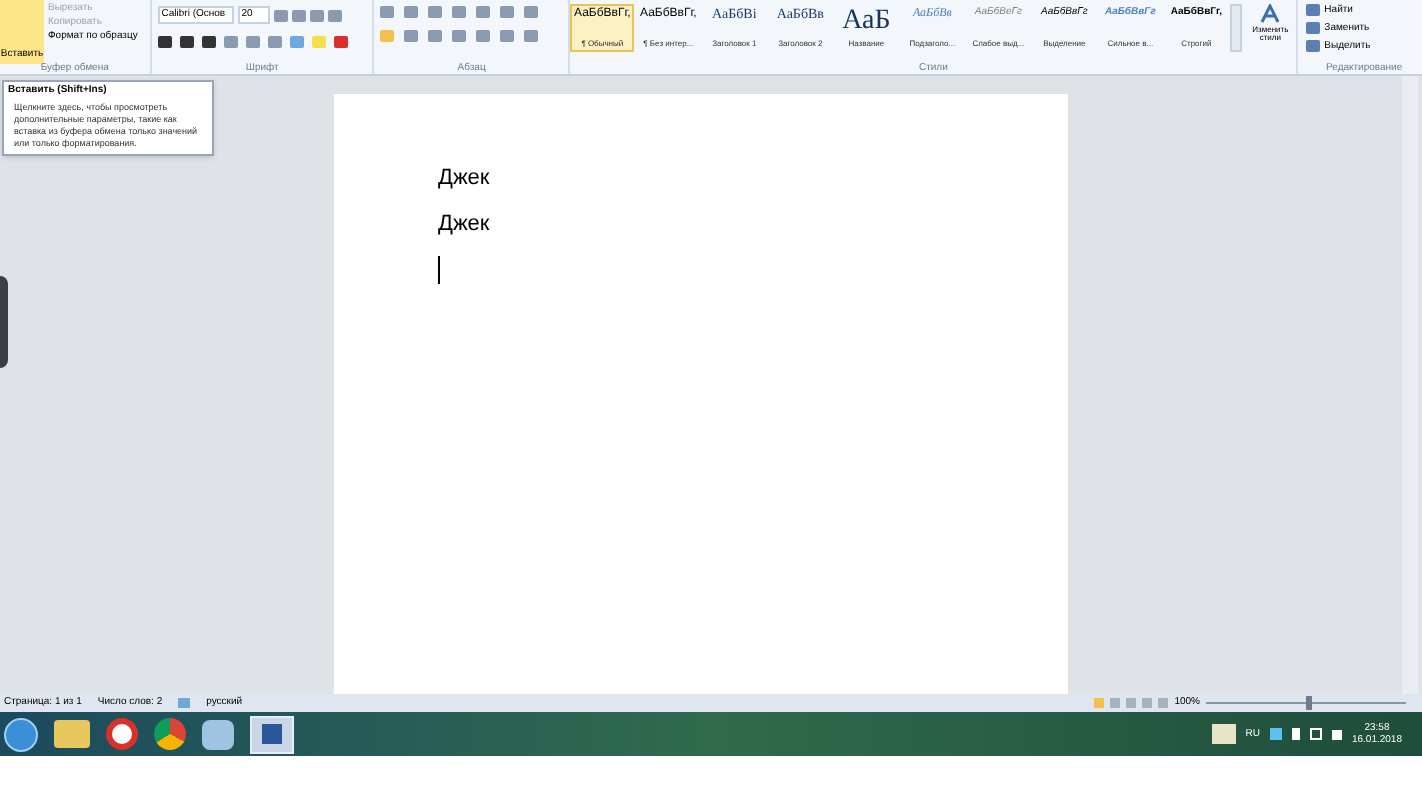  What do you see at coordinates (439, 270) in the screenshot?
I see `text-cursor` at bounding box center [439, 270].